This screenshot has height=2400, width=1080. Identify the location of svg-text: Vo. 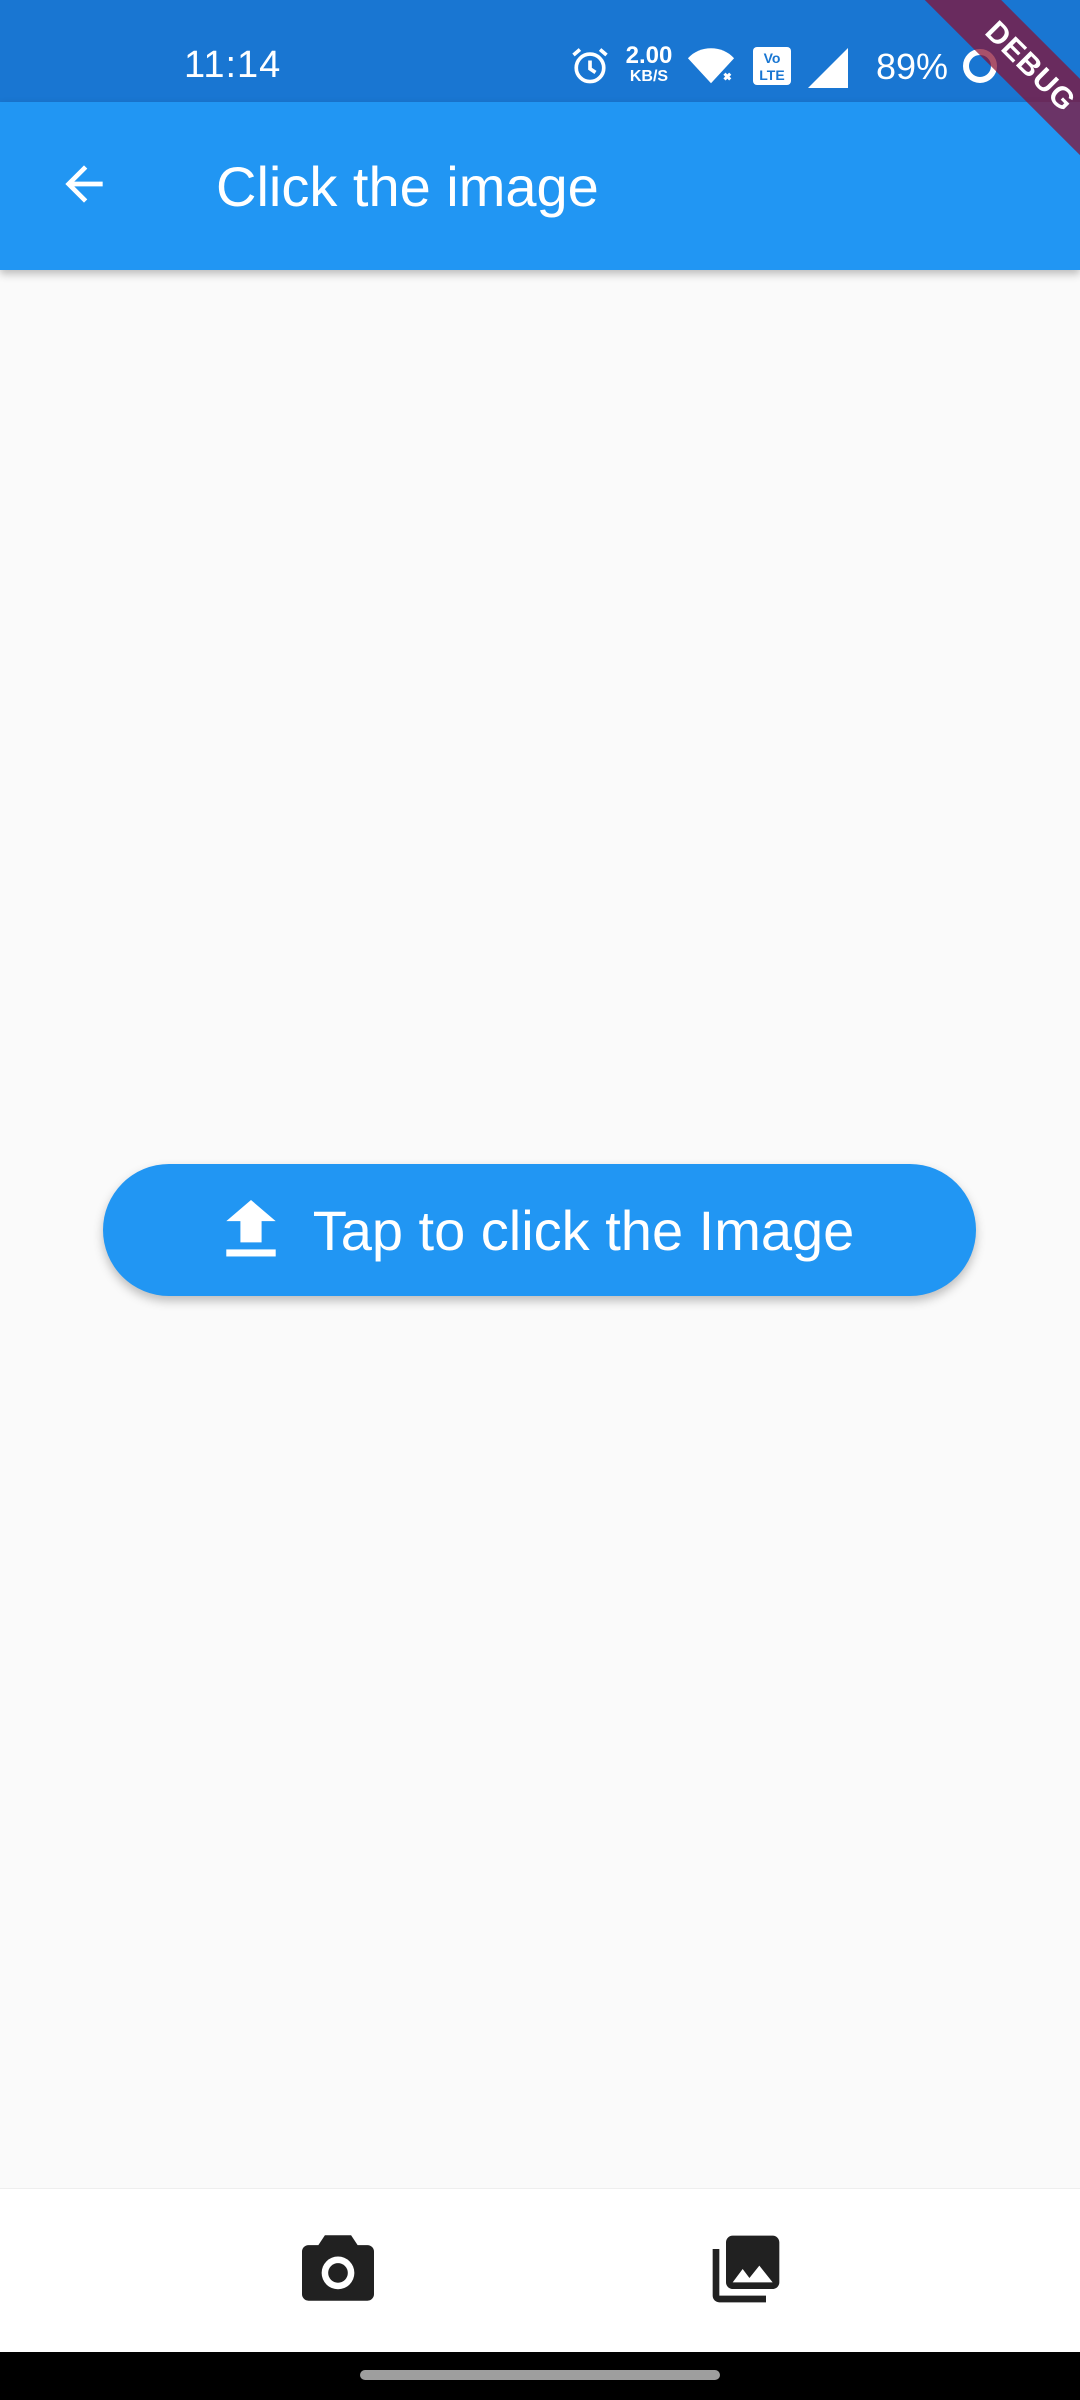
(772, 58).